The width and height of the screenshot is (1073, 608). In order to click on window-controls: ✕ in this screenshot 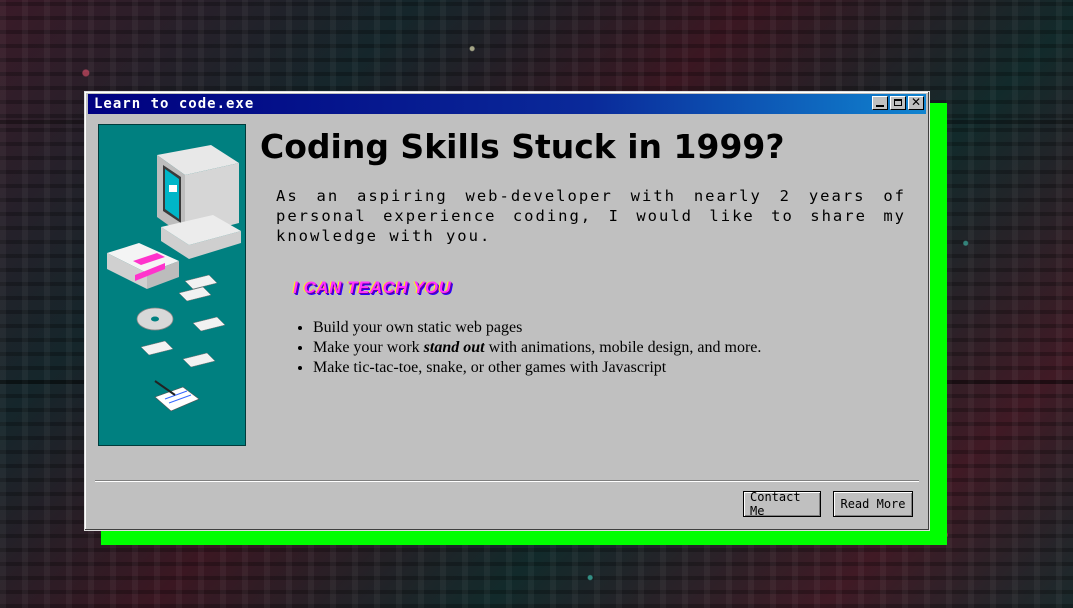, I will do `click(898, 102)`.